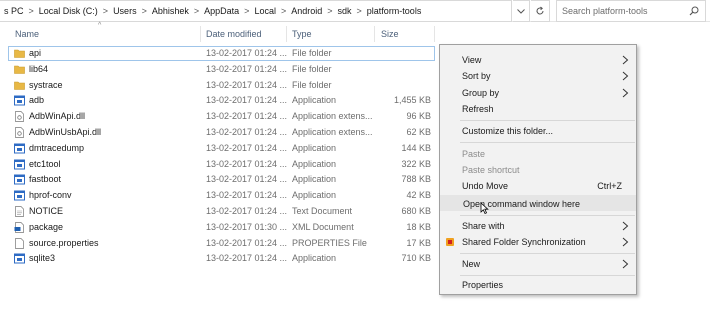 Image resolution: width=710 pixels, height=312 pixels. What do you see at coordinates (46, 210) in the screenshot?
I see `file-name: NOTICE` at bounding box center [46, 210].